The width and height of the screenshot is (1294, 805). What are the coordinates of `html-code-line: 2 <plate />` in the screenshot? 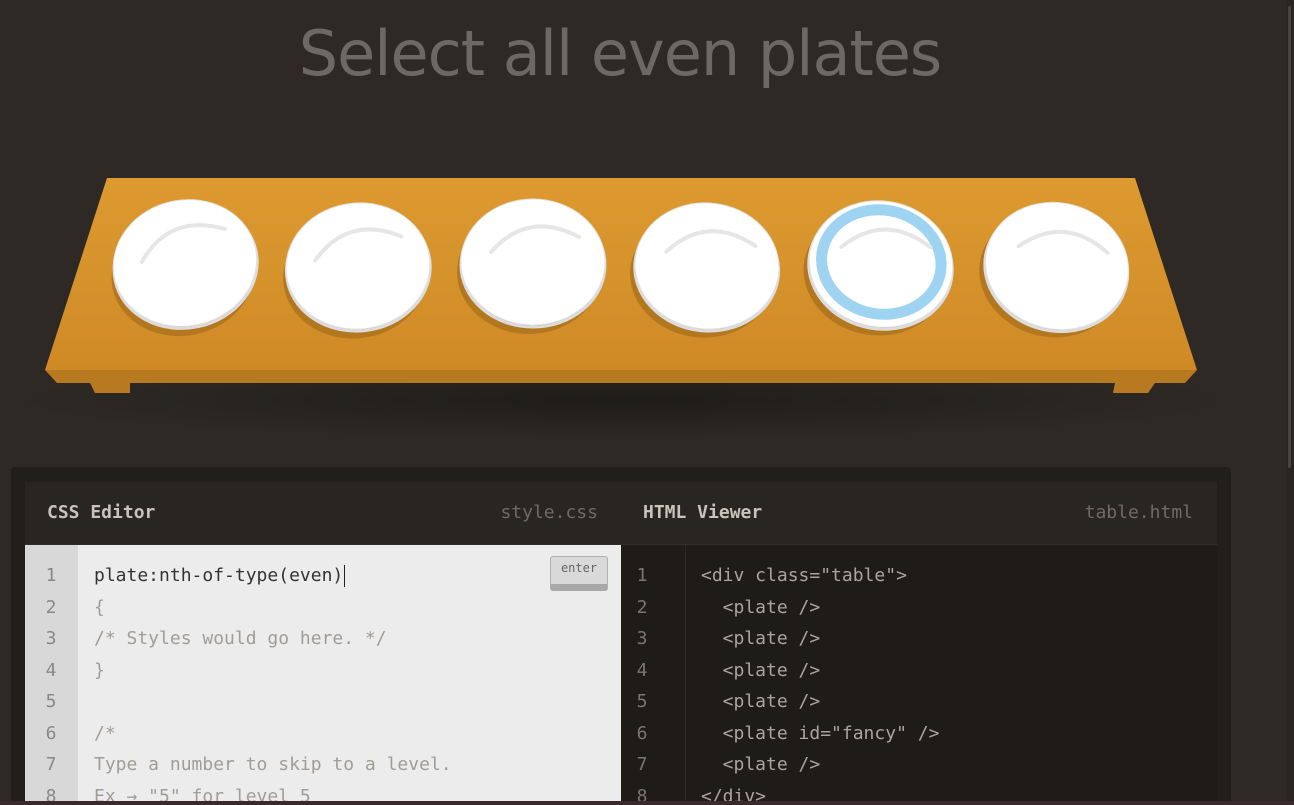 It's located at (919, 608).